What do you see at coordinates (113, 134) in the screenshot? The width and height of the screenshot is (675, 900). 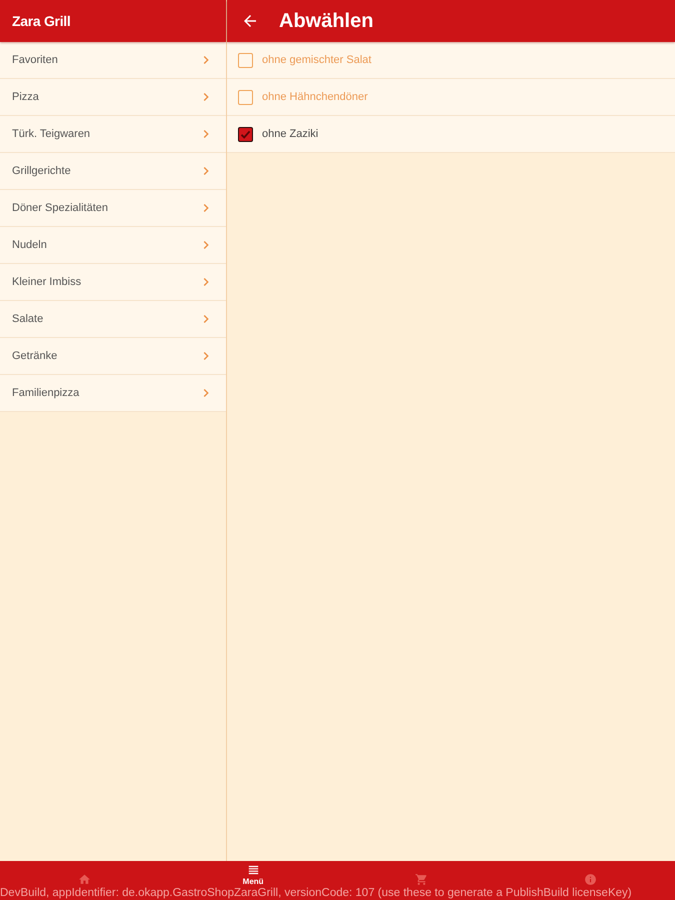 I see `category-item: Türk. Teigwaren` at bounding box center [113, 134].